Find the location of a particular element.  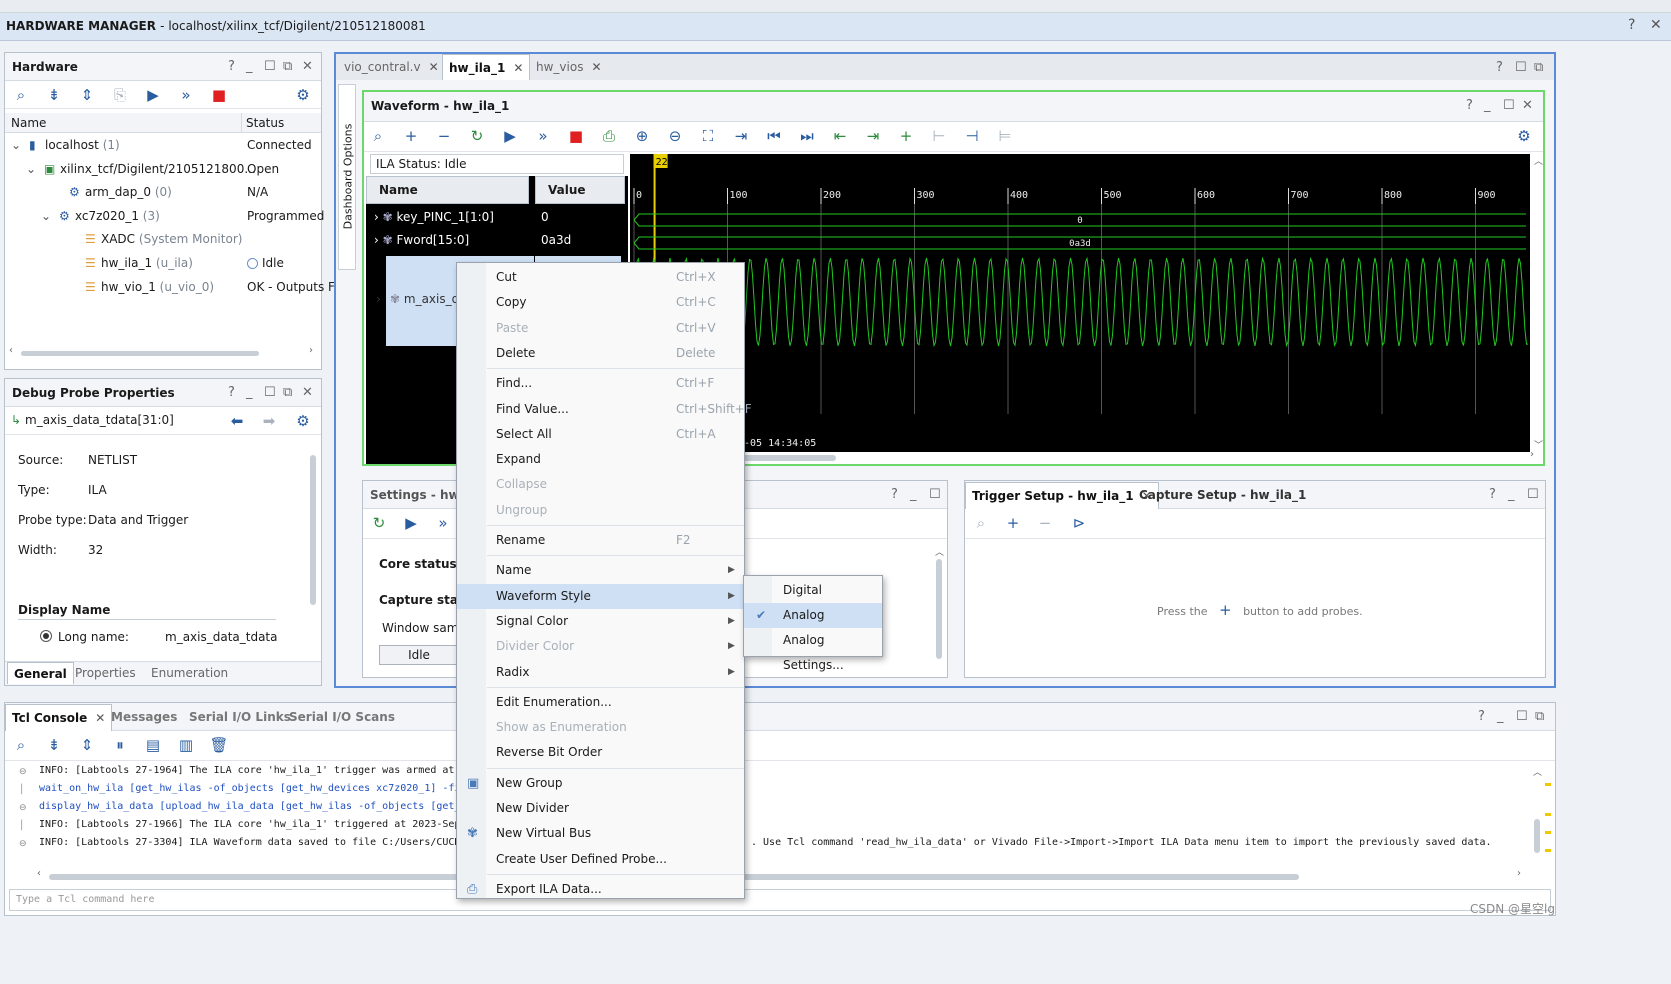

vertical-scrollbar is located at coordinates (313, 550).